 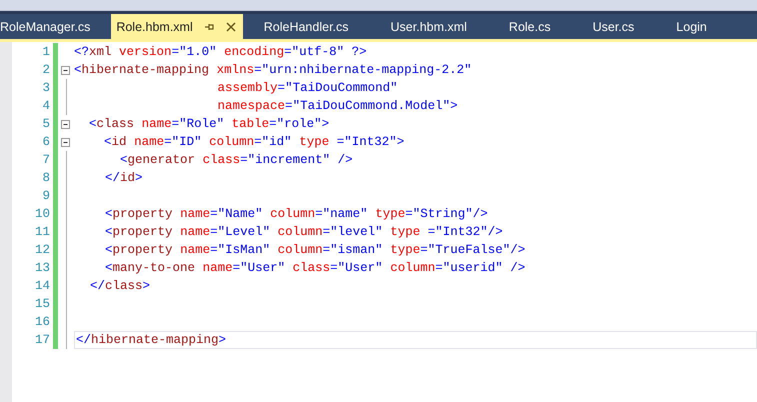 I want to click on code-line: </id>, so click(x=124, y=178).